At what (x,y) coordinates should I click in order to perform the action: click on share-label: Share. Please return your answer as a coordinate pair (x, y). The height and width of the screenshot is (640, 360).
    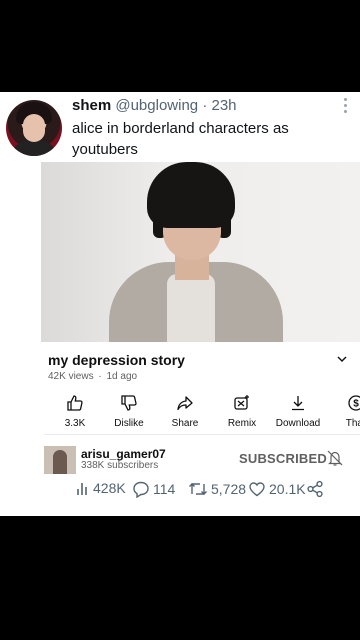
    Looking at the image, I should click on (185, 423).